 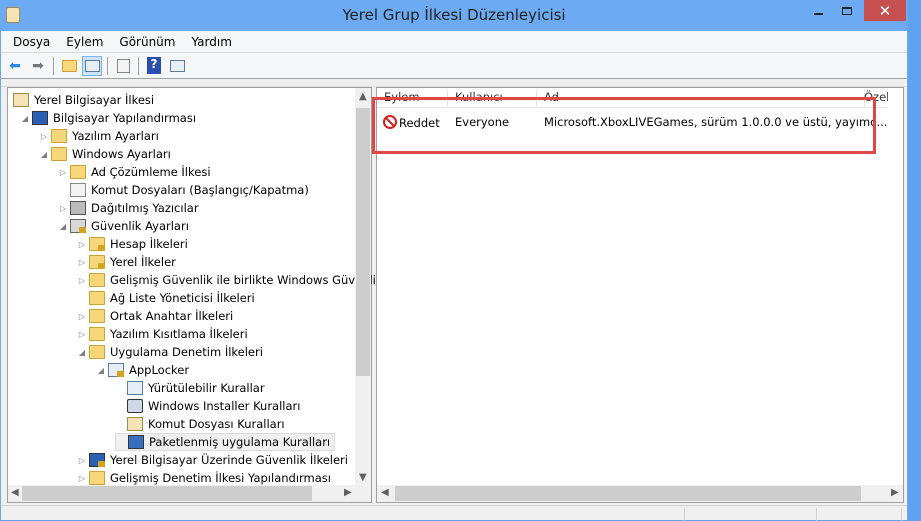 What do you see at coordinates (200, 190) in the screenshot?
I see `tree-item-label: Komut Dosyaları (Başlangıç/Kapatma)` at bounding box center [200, 190].